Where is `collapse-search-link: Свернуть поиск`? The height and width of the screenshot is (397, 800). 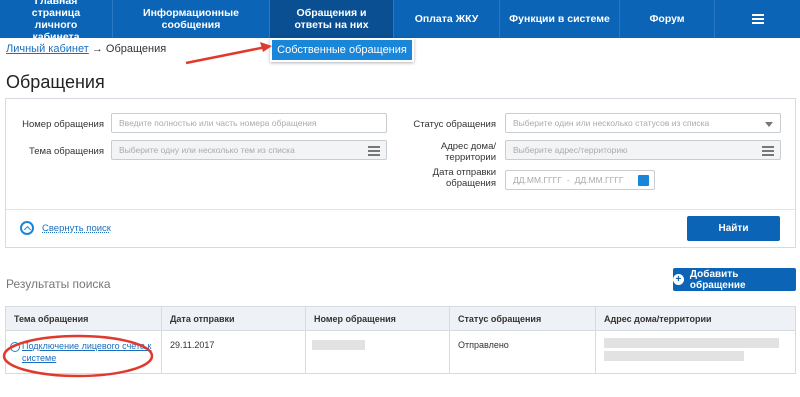 collapse-search-link: Свернуть поиск is located at coordinates (65, 228).